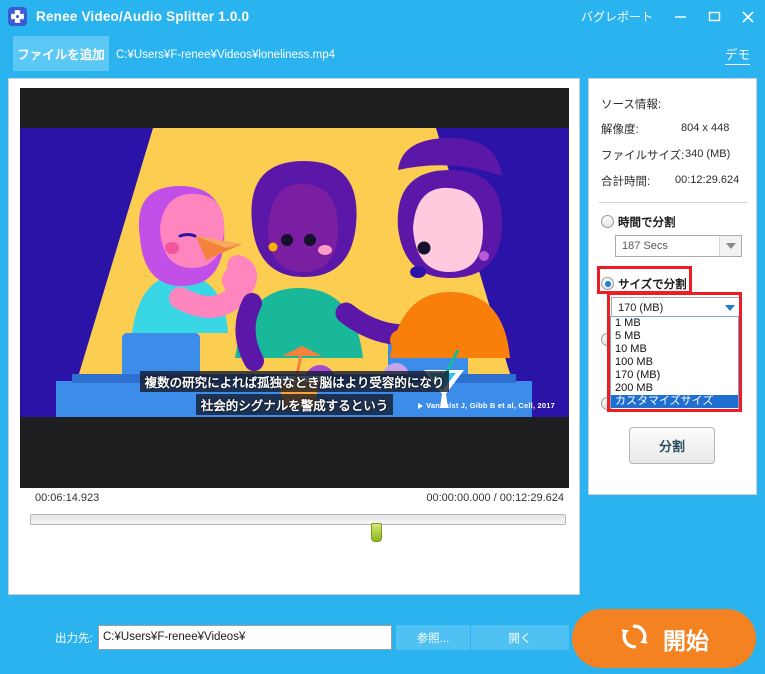 The height and width of the screenshot is (674, 765). I want to click on bug-report-link: バグレポート, so click(617, 16).